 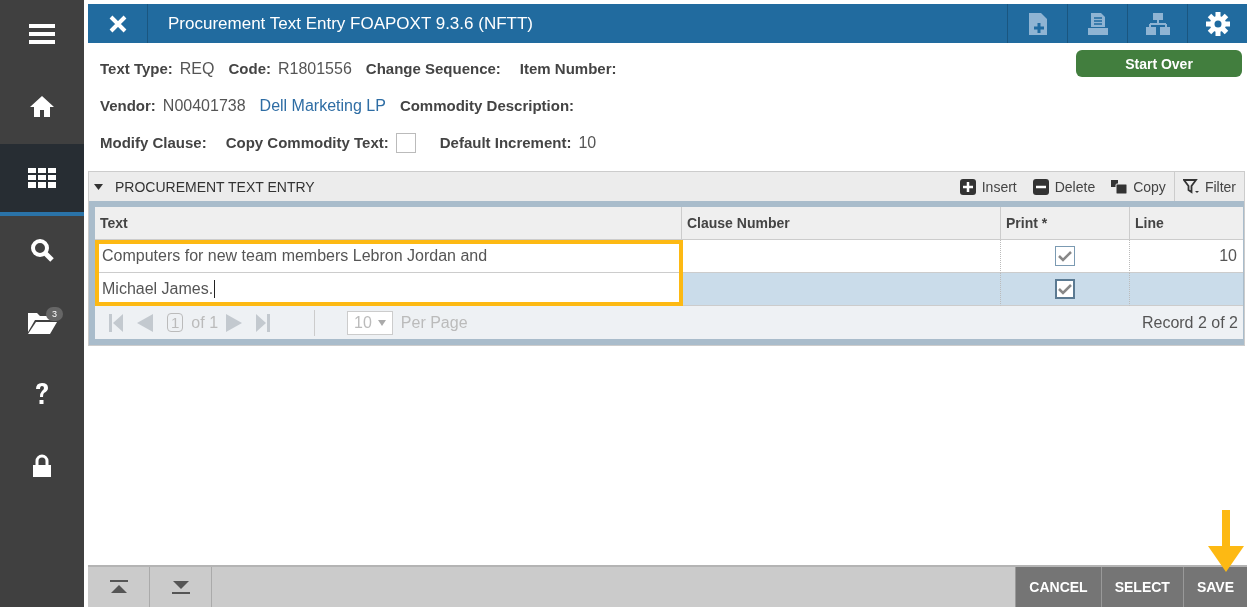 What do you see at coordinates (568, 68) in the screenshot?
I see `field-label: Item Number:` at bounding box center [568, 68].